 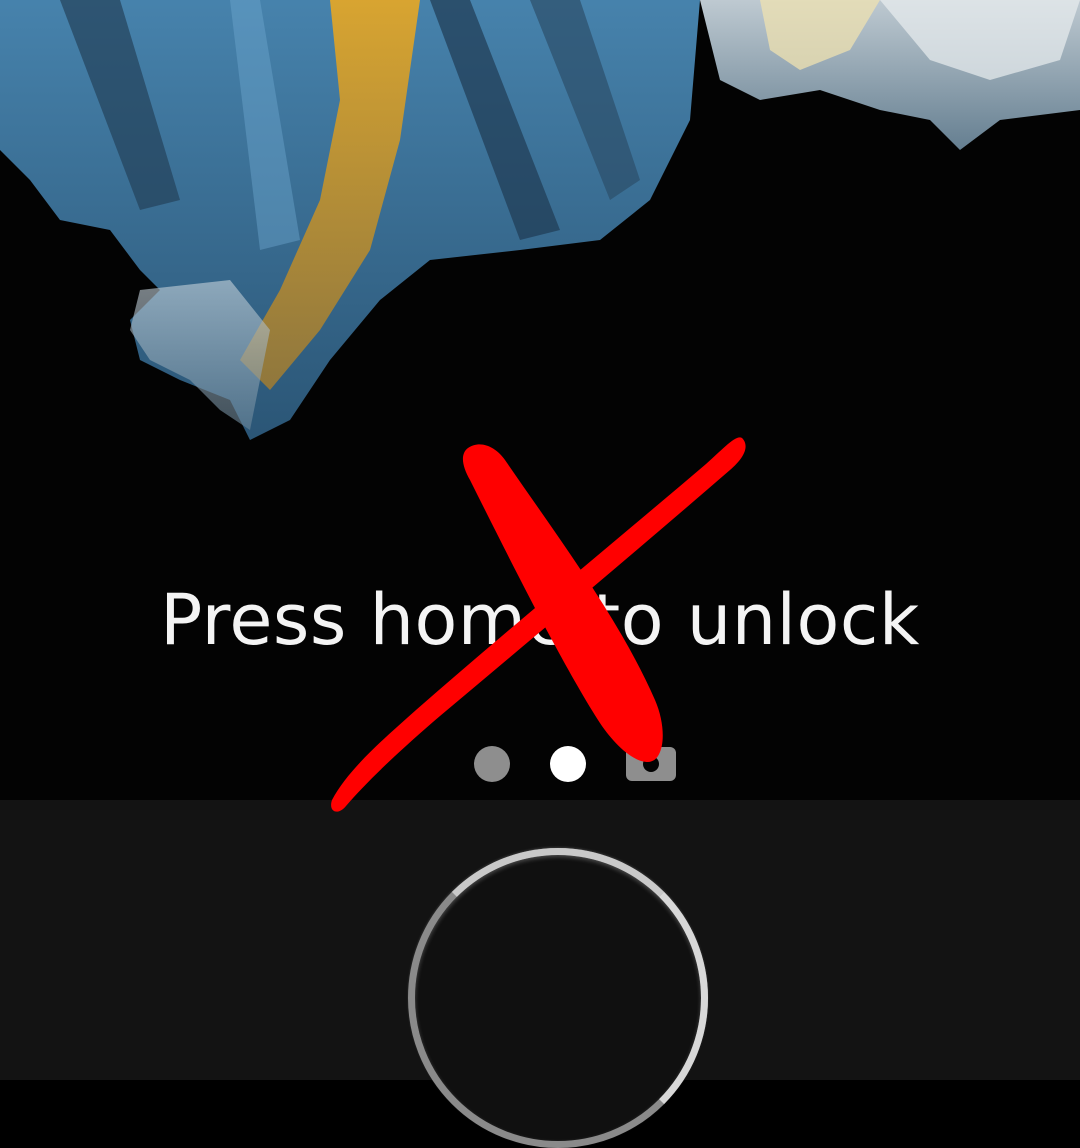 I want to click on page-indicator, so click(x=540, y=764).